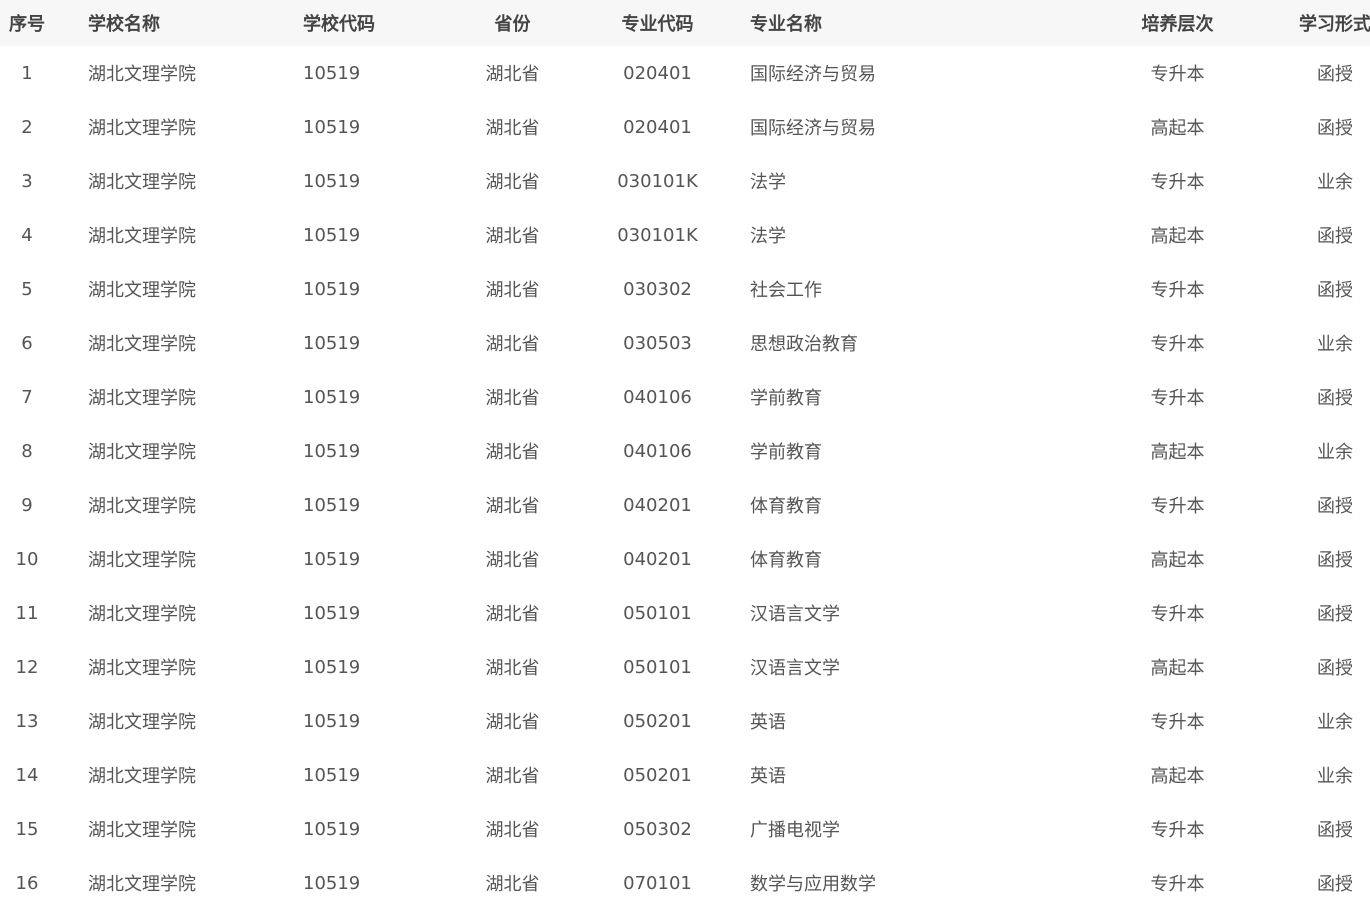 The height and width of the screenshot is (906, 1370). Describe the element at coordinates (657, 613) in the screenshot. I see `cell-major-code: 050101` at that location.